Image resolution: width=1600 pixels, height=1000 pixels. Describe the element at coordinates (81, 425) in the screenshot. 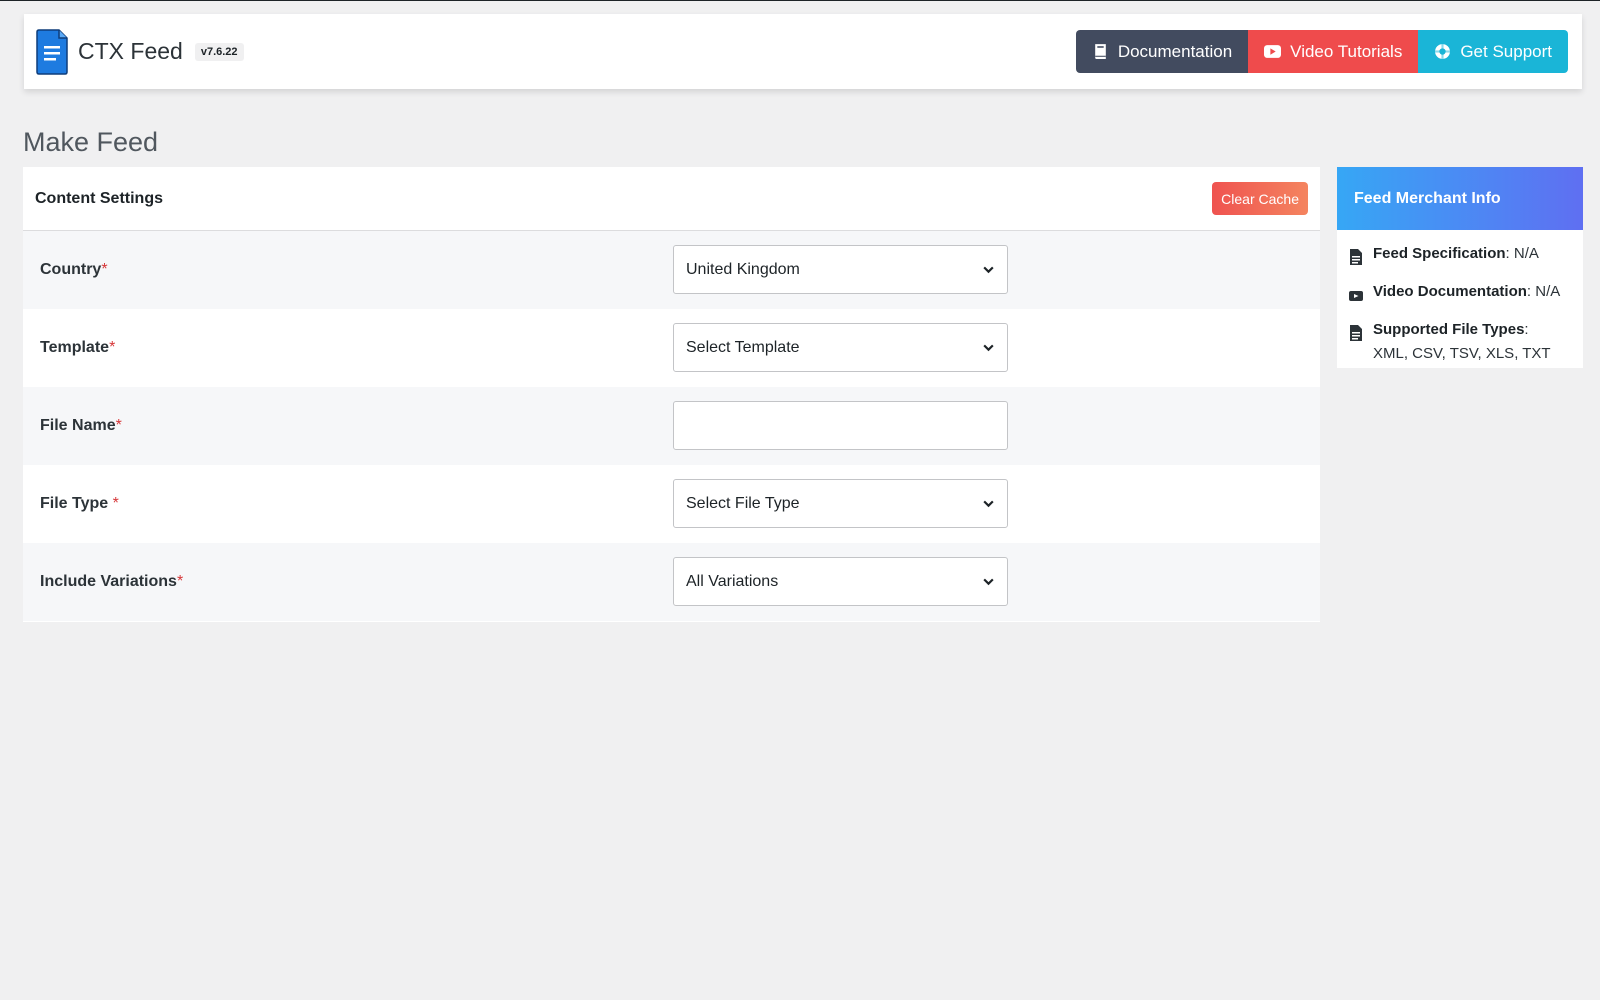

I see `file-name-label: File Name*` at that location.